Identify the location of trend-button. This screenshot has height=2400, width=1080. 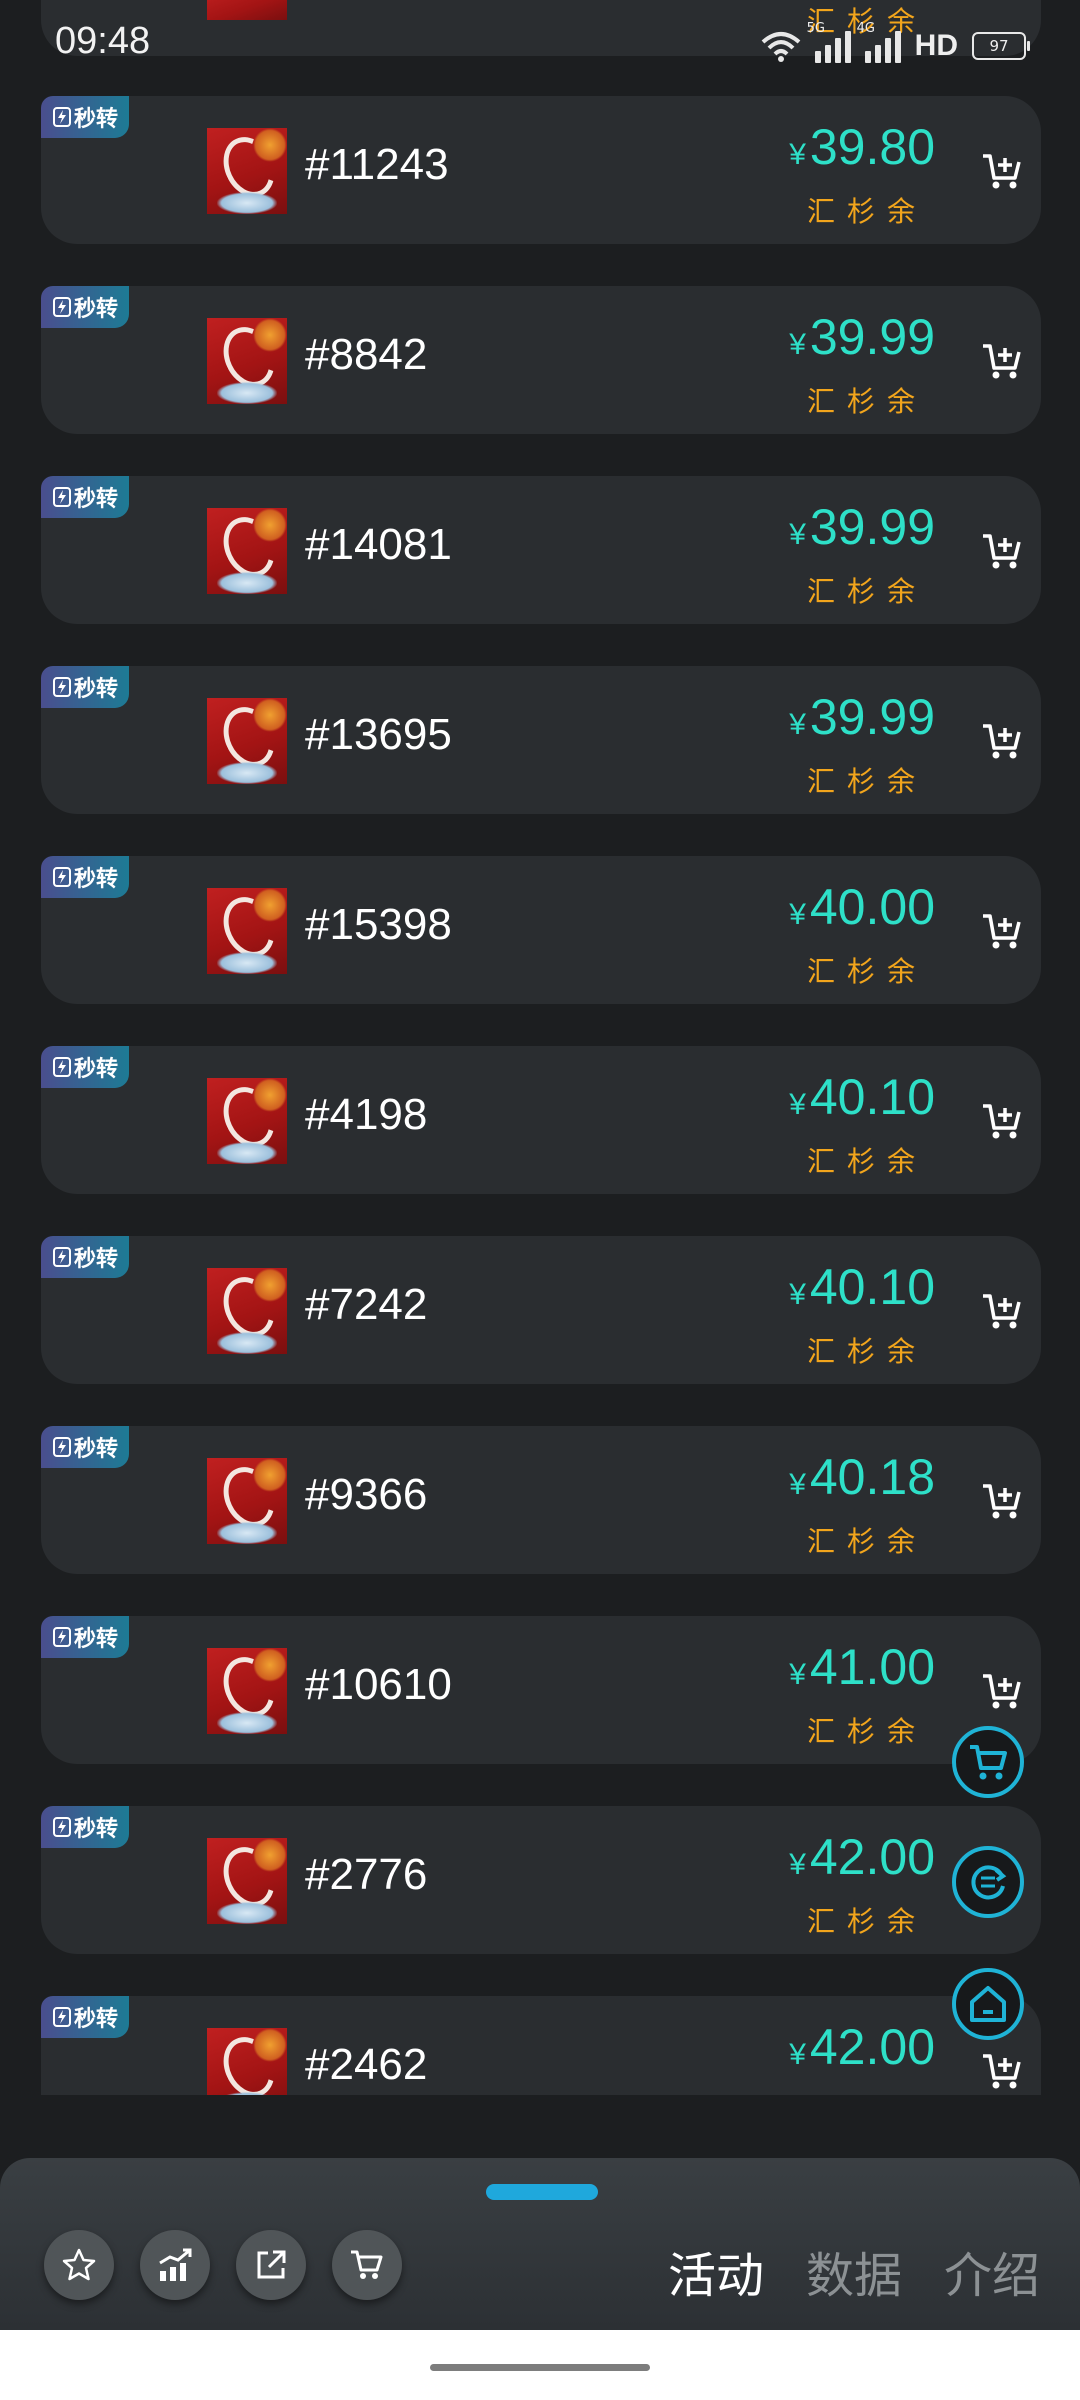
(175, 2265).